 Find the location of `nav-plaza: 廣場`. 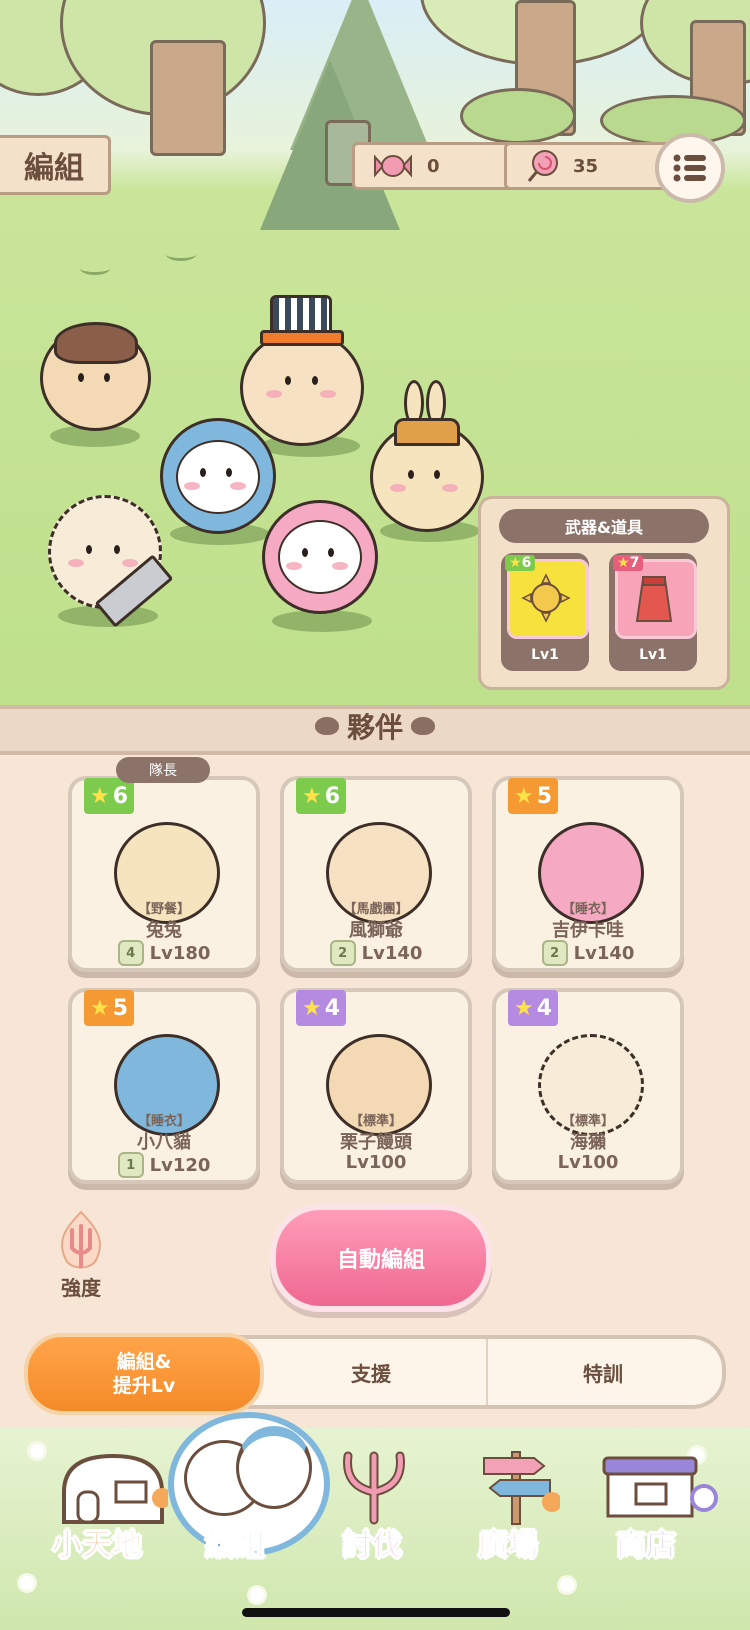

nav-plaza: 廣場 is located at coordinates (508, 1542).